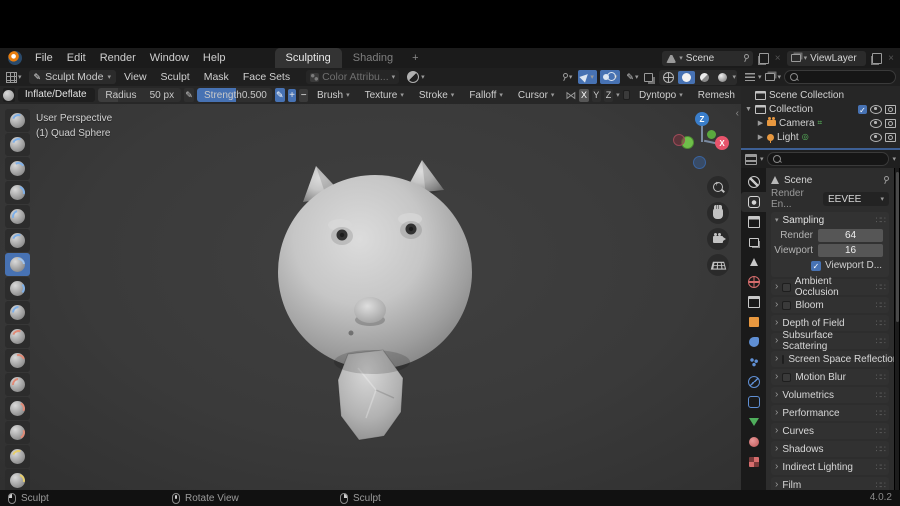  I want to click on tab-shading: Shading, so click(373, 58).